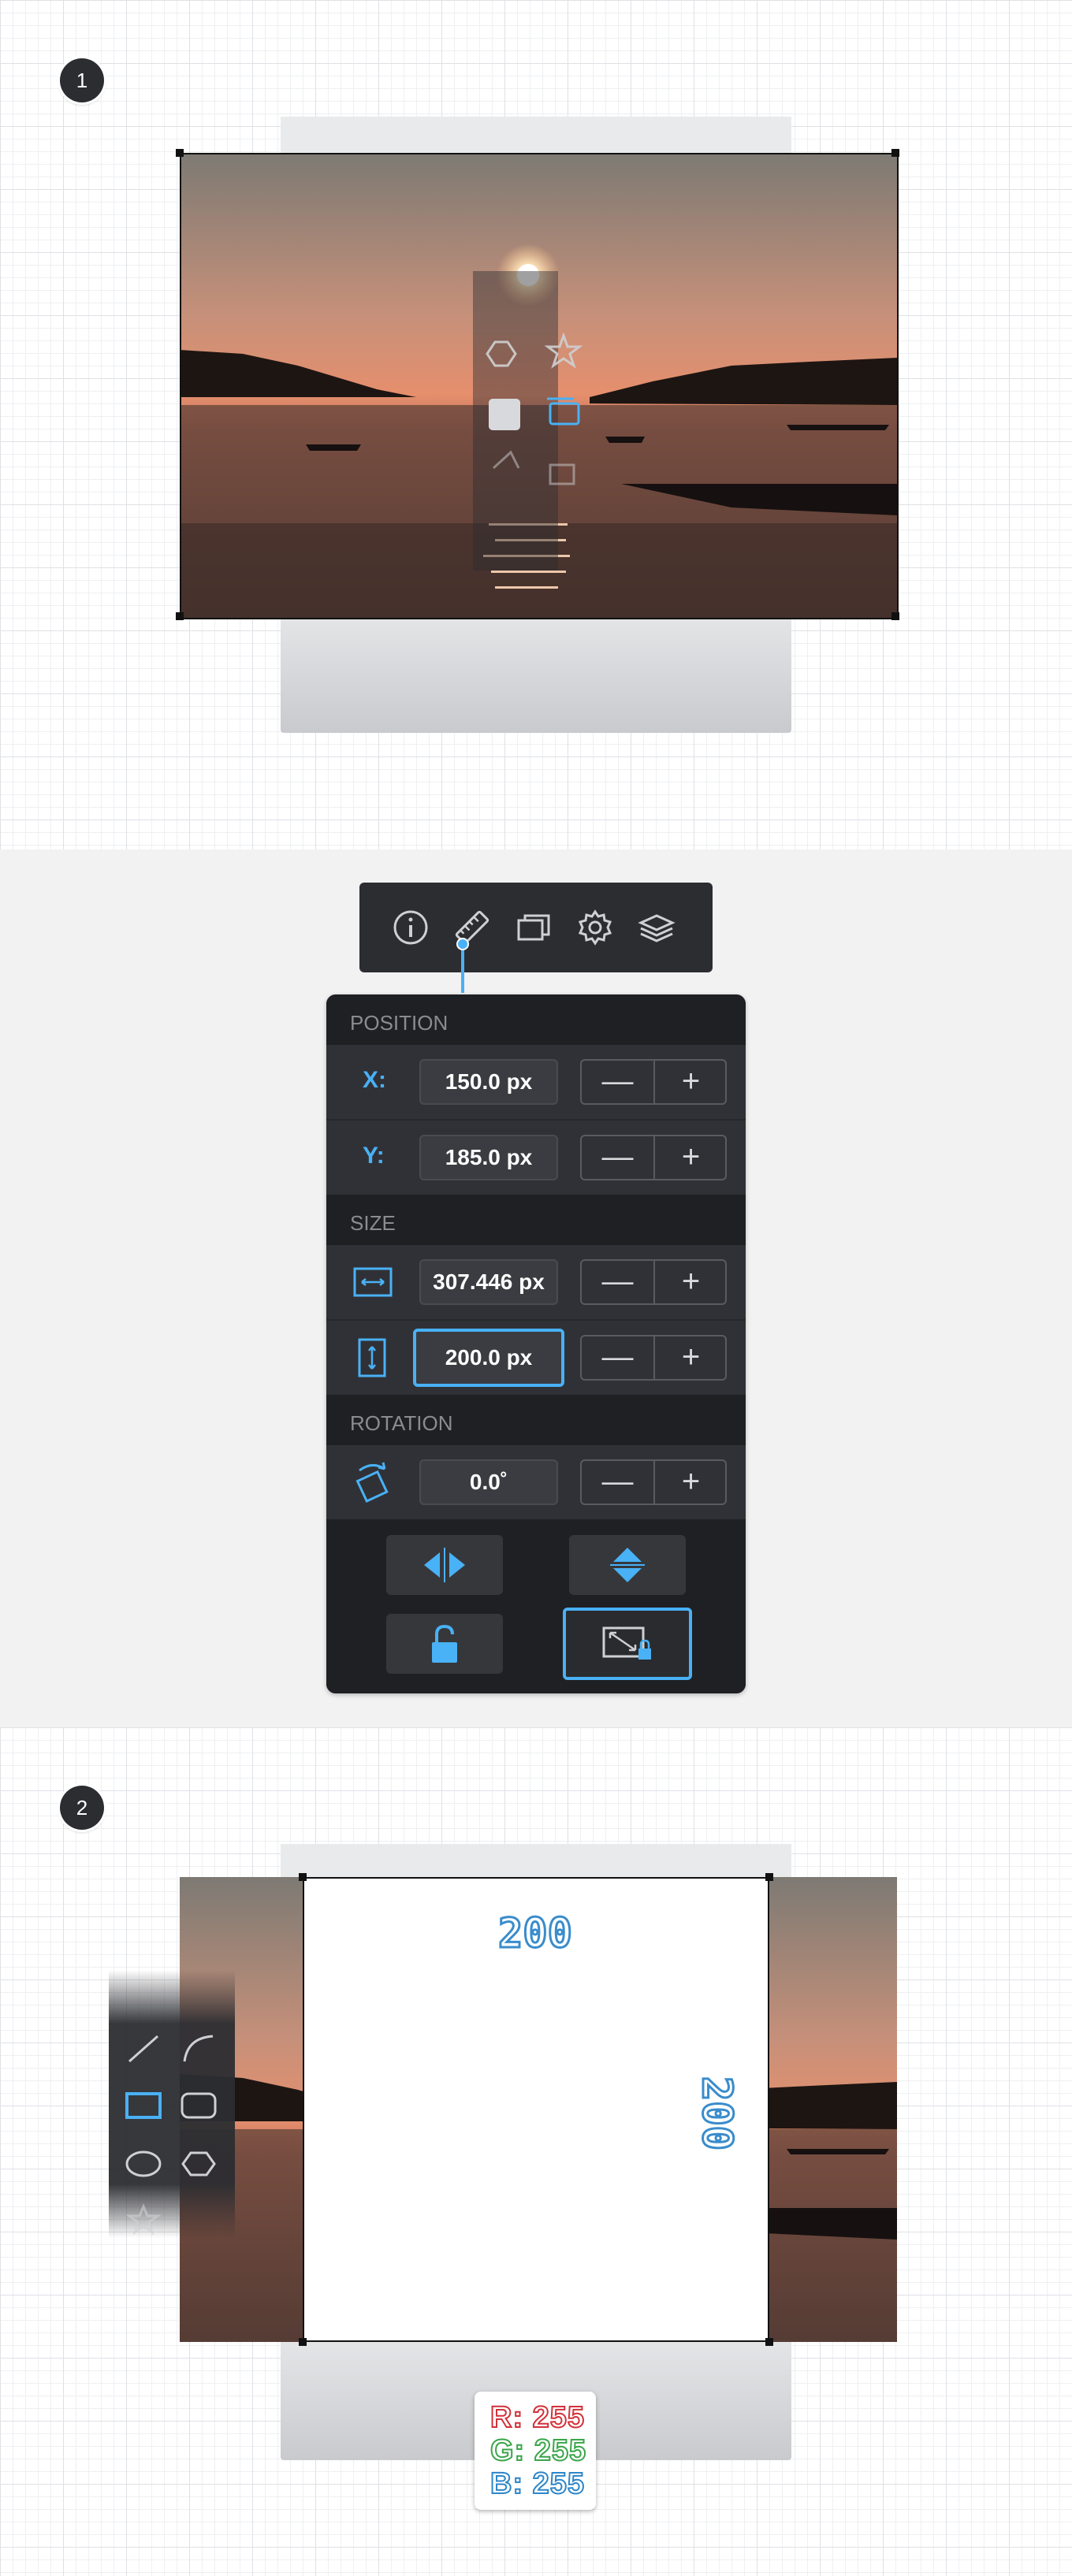  Describe the element at coordinates (716, 2114) in the screenshot. I see `height-dimension-label: 200` at that location.